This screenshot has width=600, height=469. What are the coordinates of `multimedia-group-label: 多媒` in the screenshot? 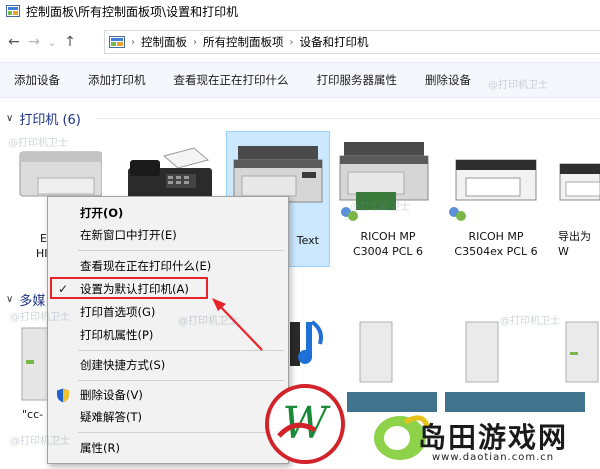 It's located at (32, 301).